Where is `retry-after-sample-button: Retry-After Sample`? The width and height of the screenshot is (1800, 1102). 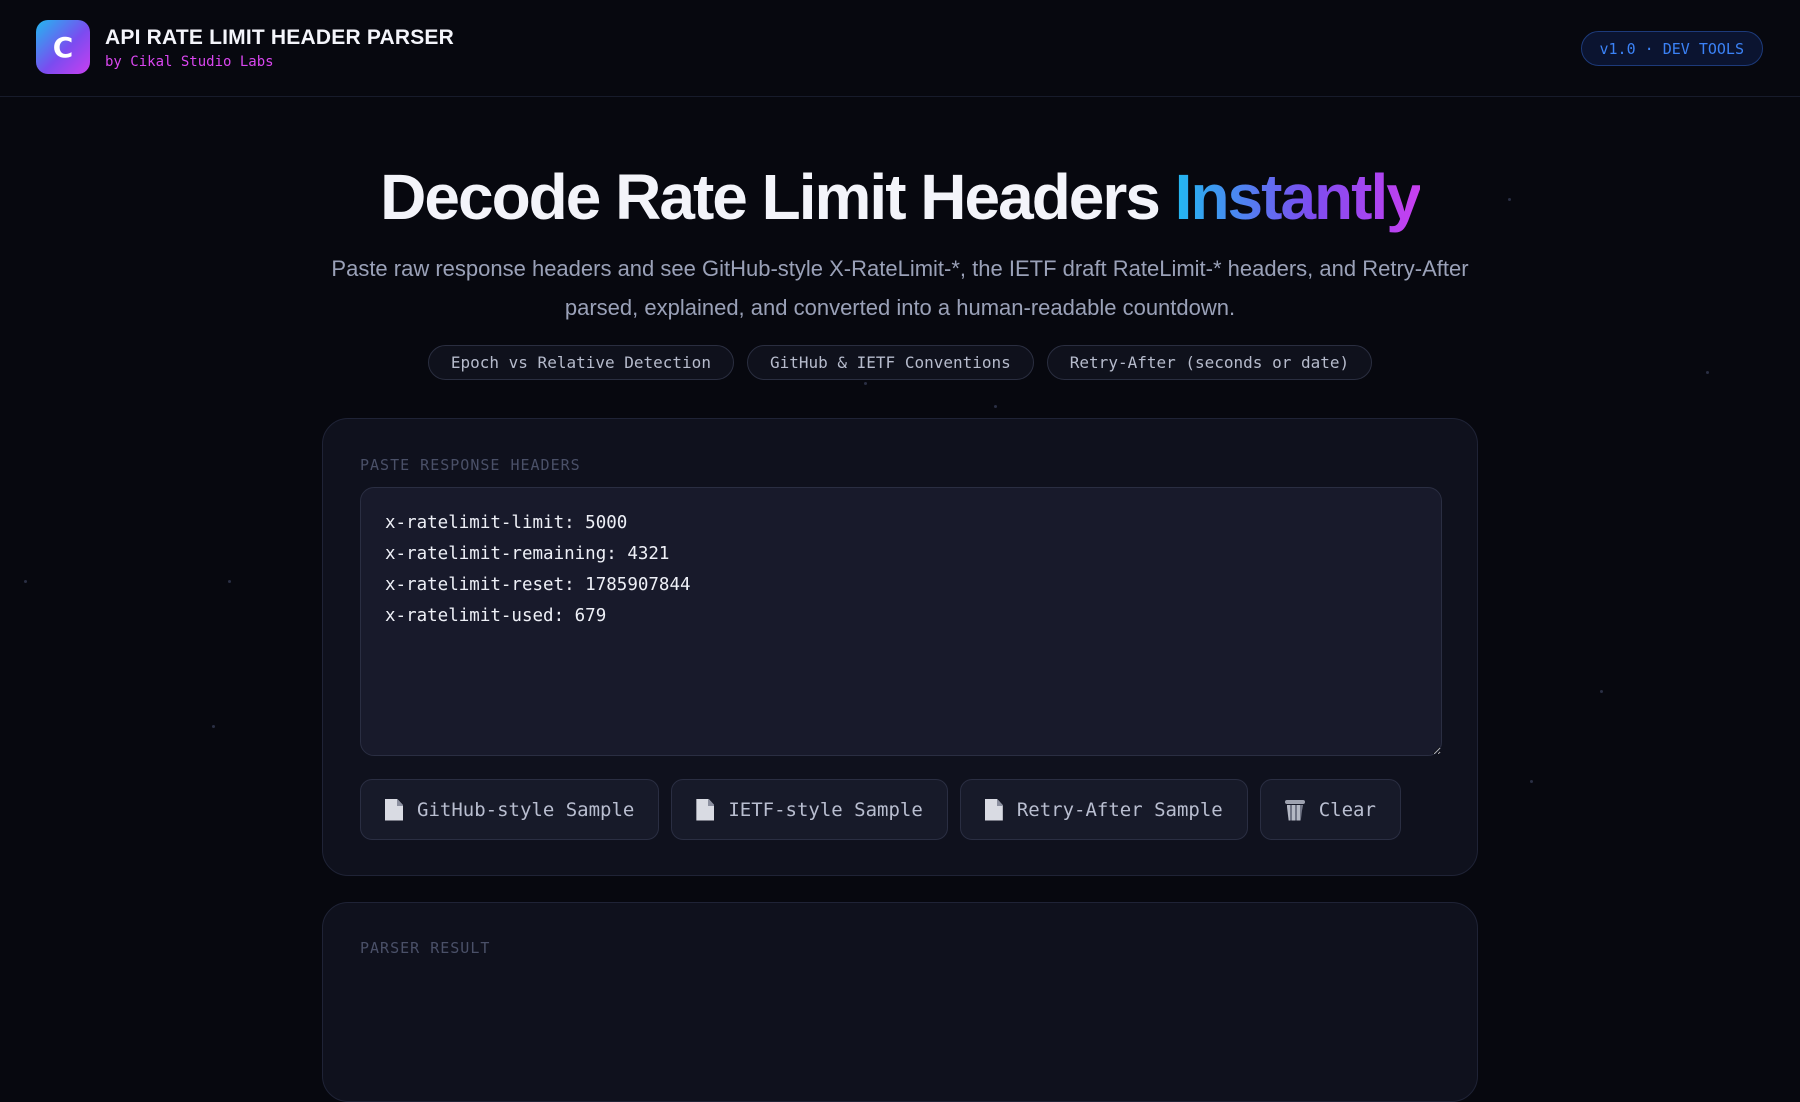
retry-after-sample-button: Retry-After Sample is located at coordinates (1103, 809).